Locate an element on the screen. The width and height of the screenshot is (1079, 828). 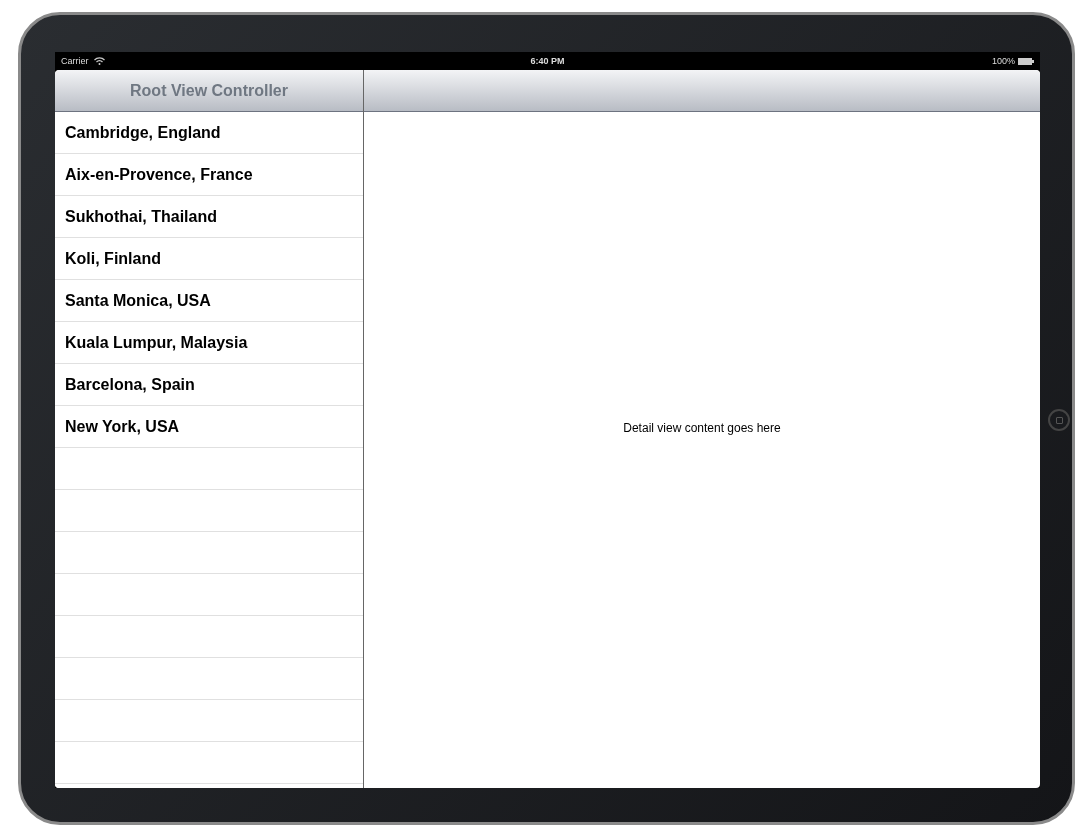
list-item: Cambridge, England is located at coordinates (143, 133).